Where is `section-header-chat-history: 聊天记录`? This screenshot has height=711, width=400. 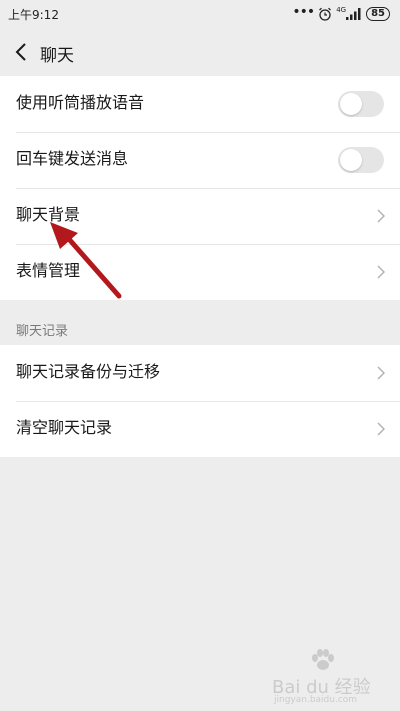 section-header-chat-history: 聊天记录 is located at coordinates (42, 331).